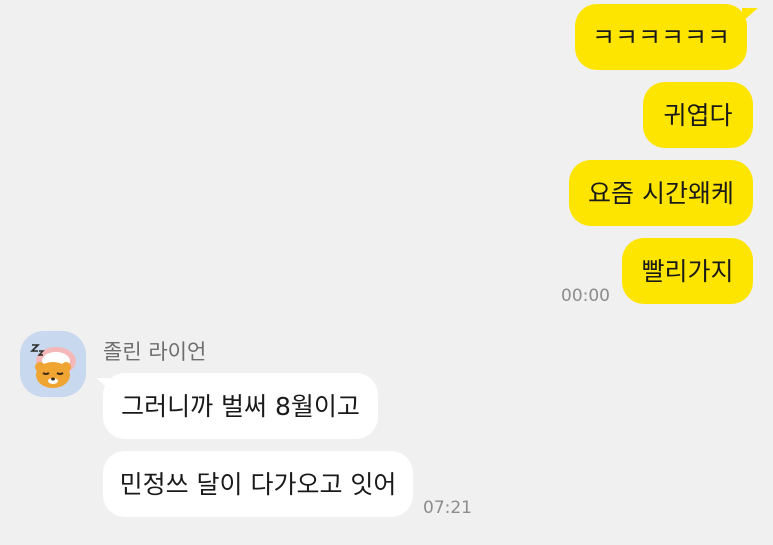 The height and width of the screenshot is (545, 773). I want to click on outgoing-message-2: 귀엽다, so click(698, 115).